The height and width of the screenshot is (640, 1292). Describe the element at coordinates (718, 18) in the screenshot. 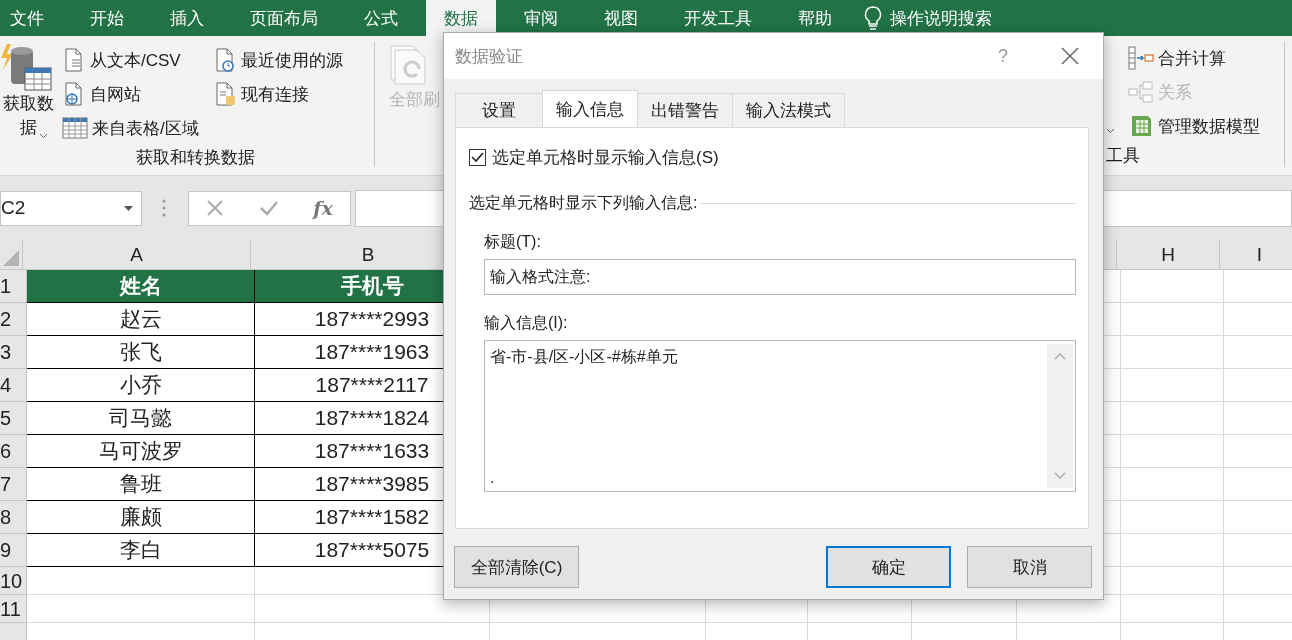

I see `ribbon-tab: 开发工具` at that location.